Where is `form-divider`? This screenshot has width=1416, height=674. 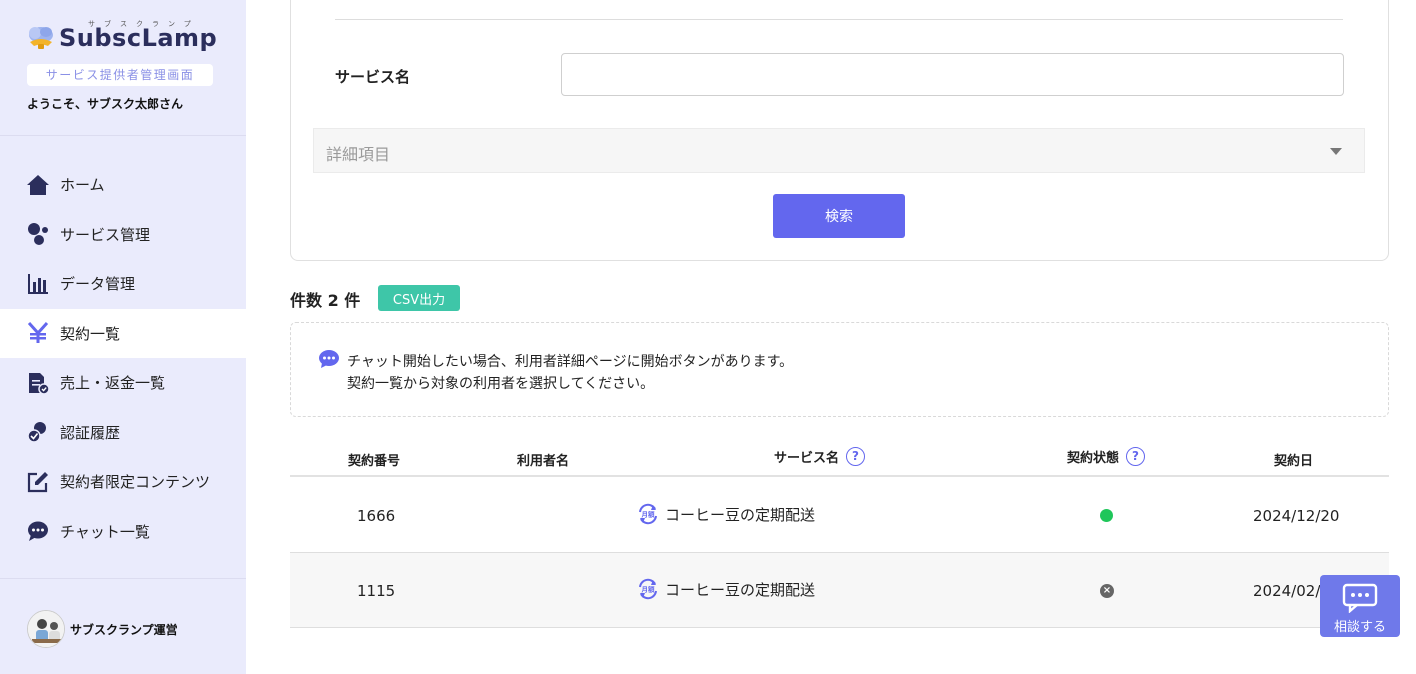 form-divider is located at coordinates (839, 19).